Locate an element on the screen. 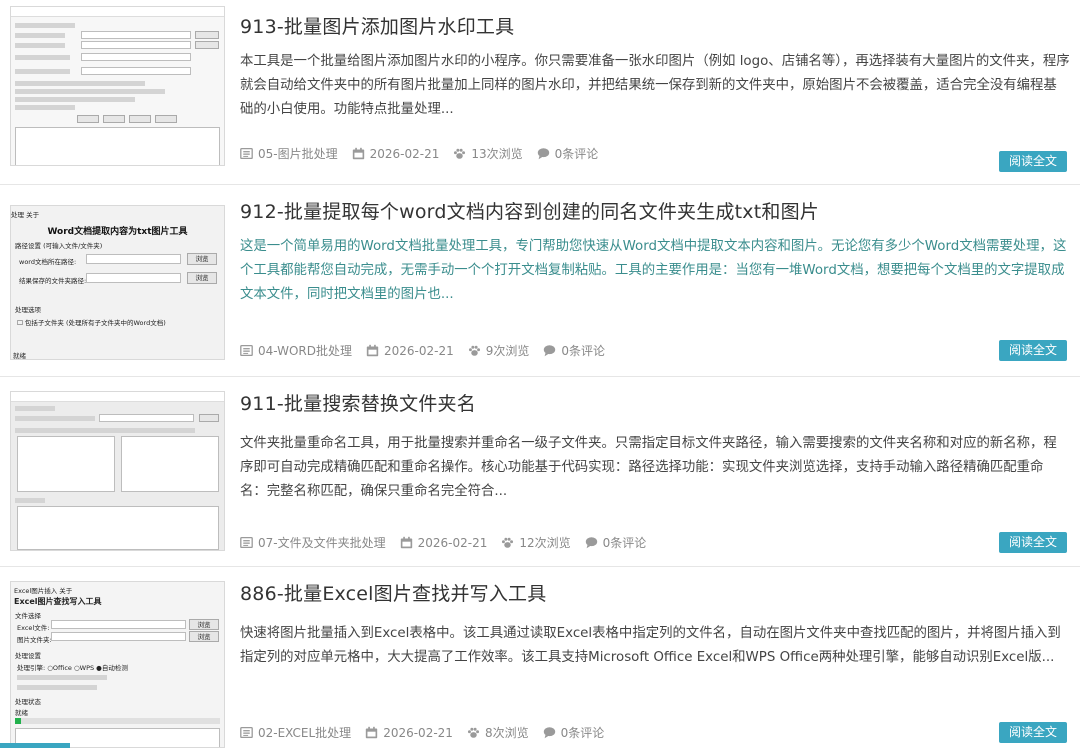 The height and width of the screenshot is (748, 1080). post-meta: 02-EXCEL批处理 2026-02-21 8次浏览 0条评论 is located at coordinates (429, 732).